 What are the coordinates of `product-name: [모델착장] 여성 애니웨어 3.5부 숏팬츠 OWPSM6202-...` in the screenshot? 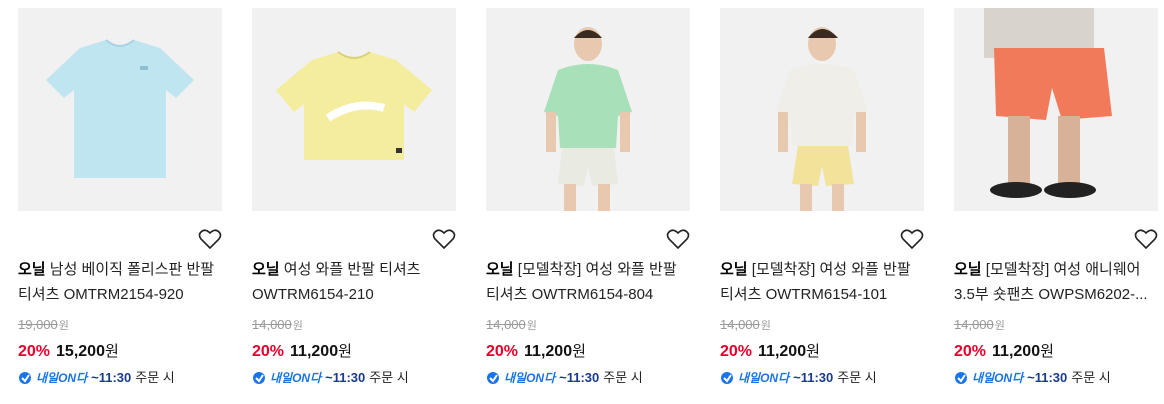 It's located at (1051, 282).